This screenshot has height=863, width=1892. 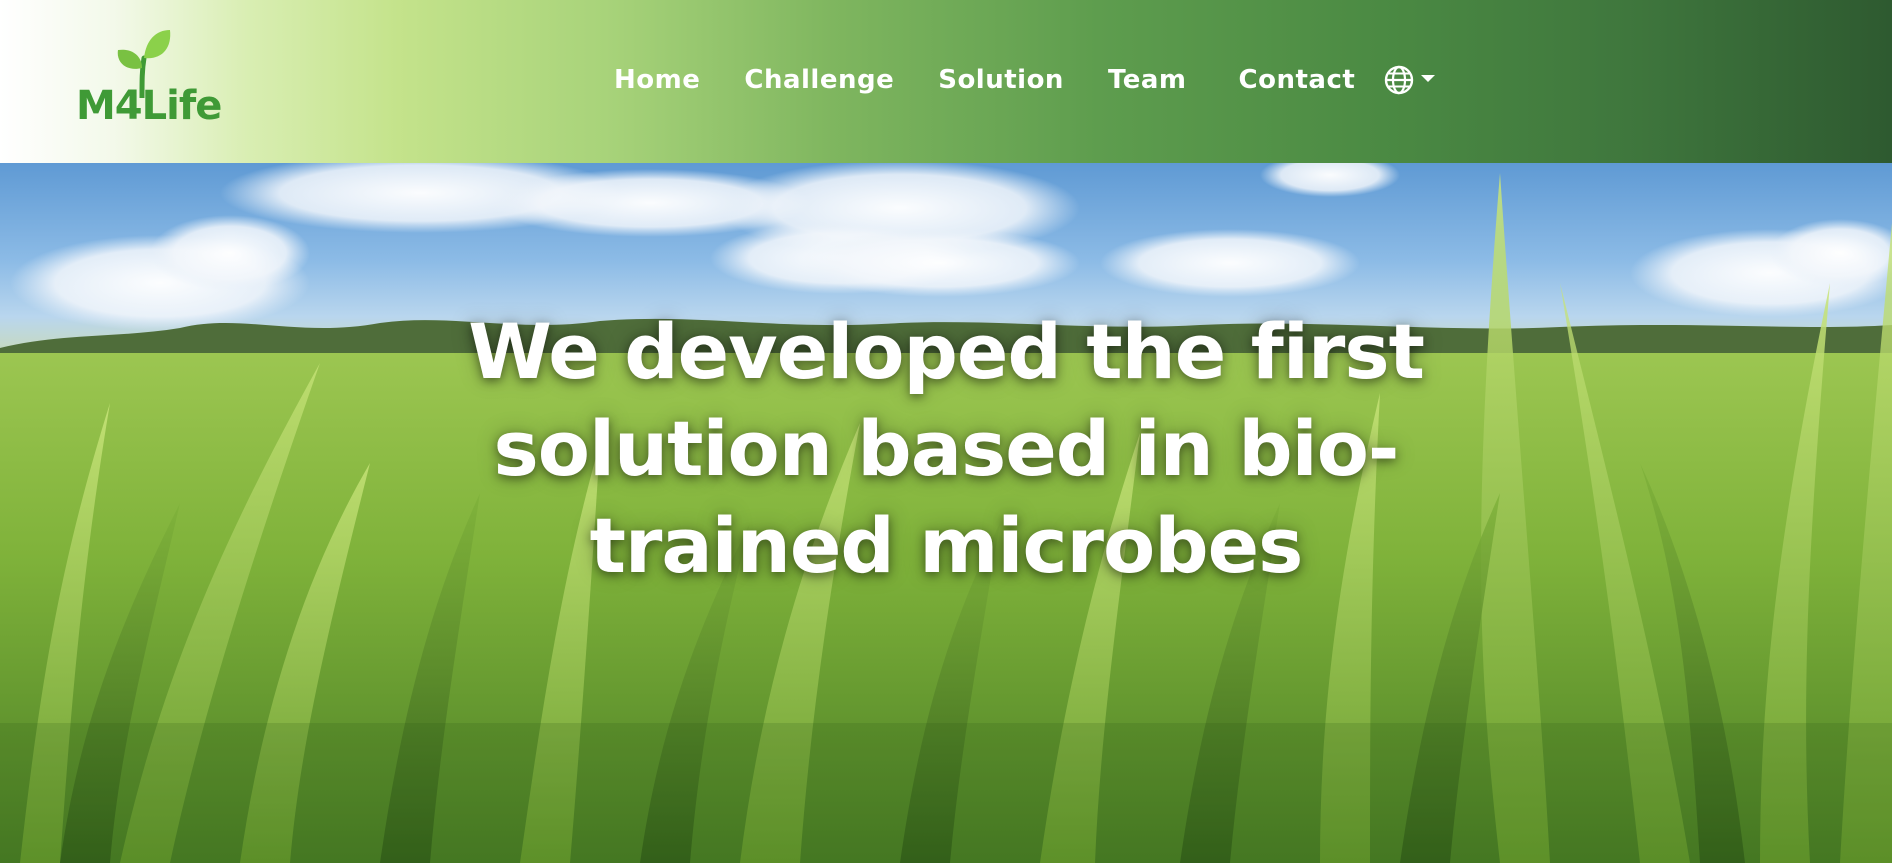 What do you see at coordinates (1399, 80) in the screenshot?
I see `globe-icon` at bounding box center [1399, 80].